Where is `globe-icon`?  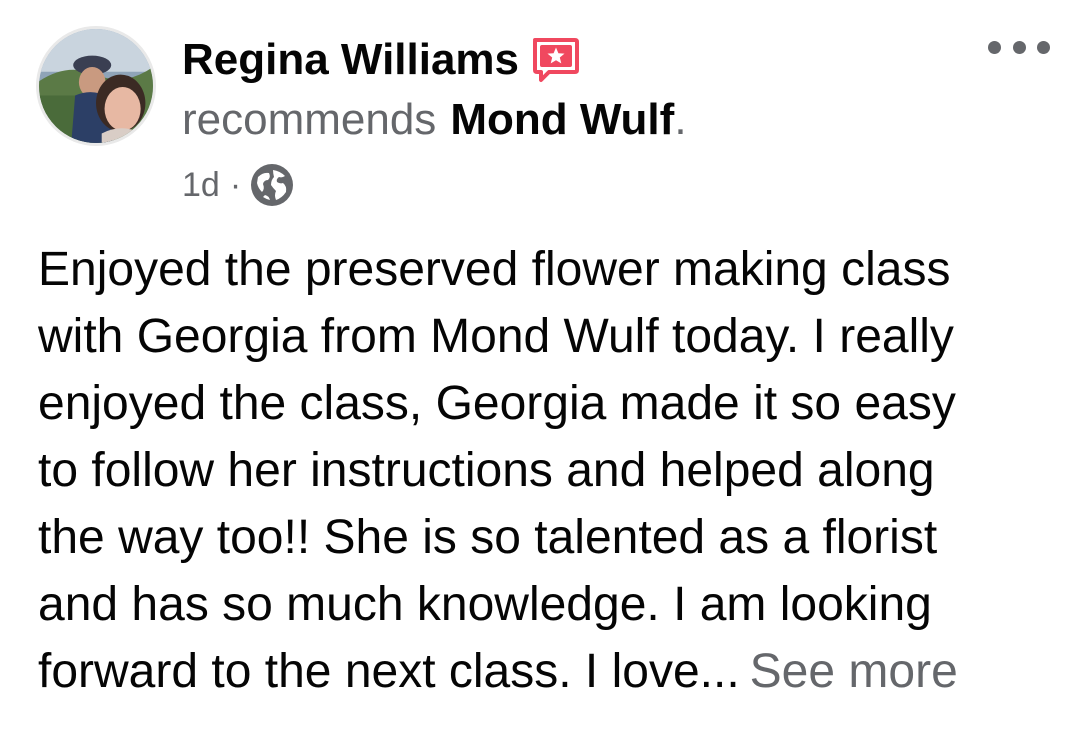 globe-icon is located at coordinates (272, 185).